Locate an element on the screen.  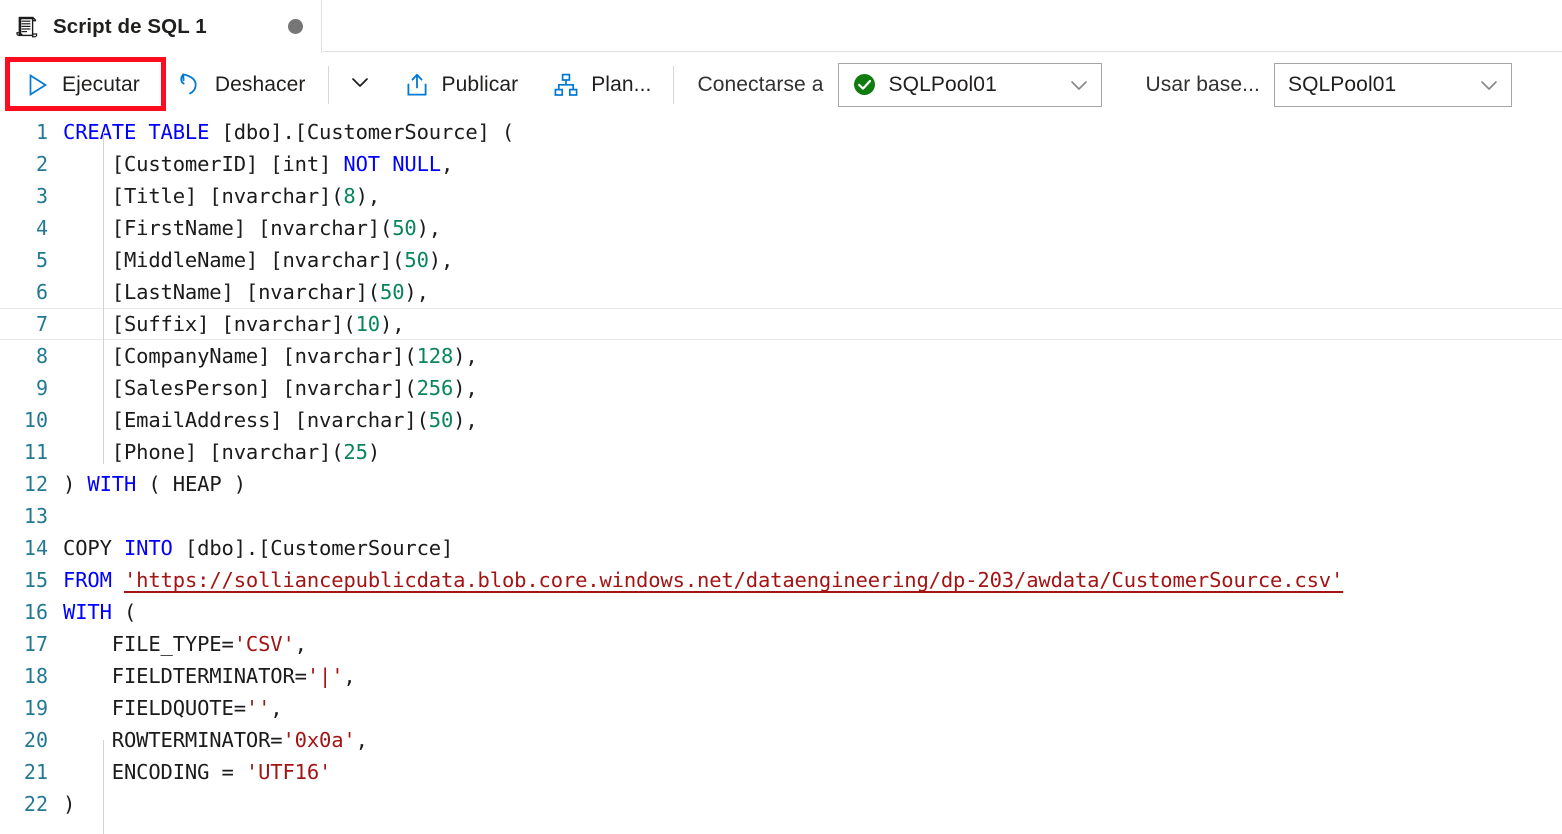
code-line-text: WITH ( is located at coordinates (99, 612).